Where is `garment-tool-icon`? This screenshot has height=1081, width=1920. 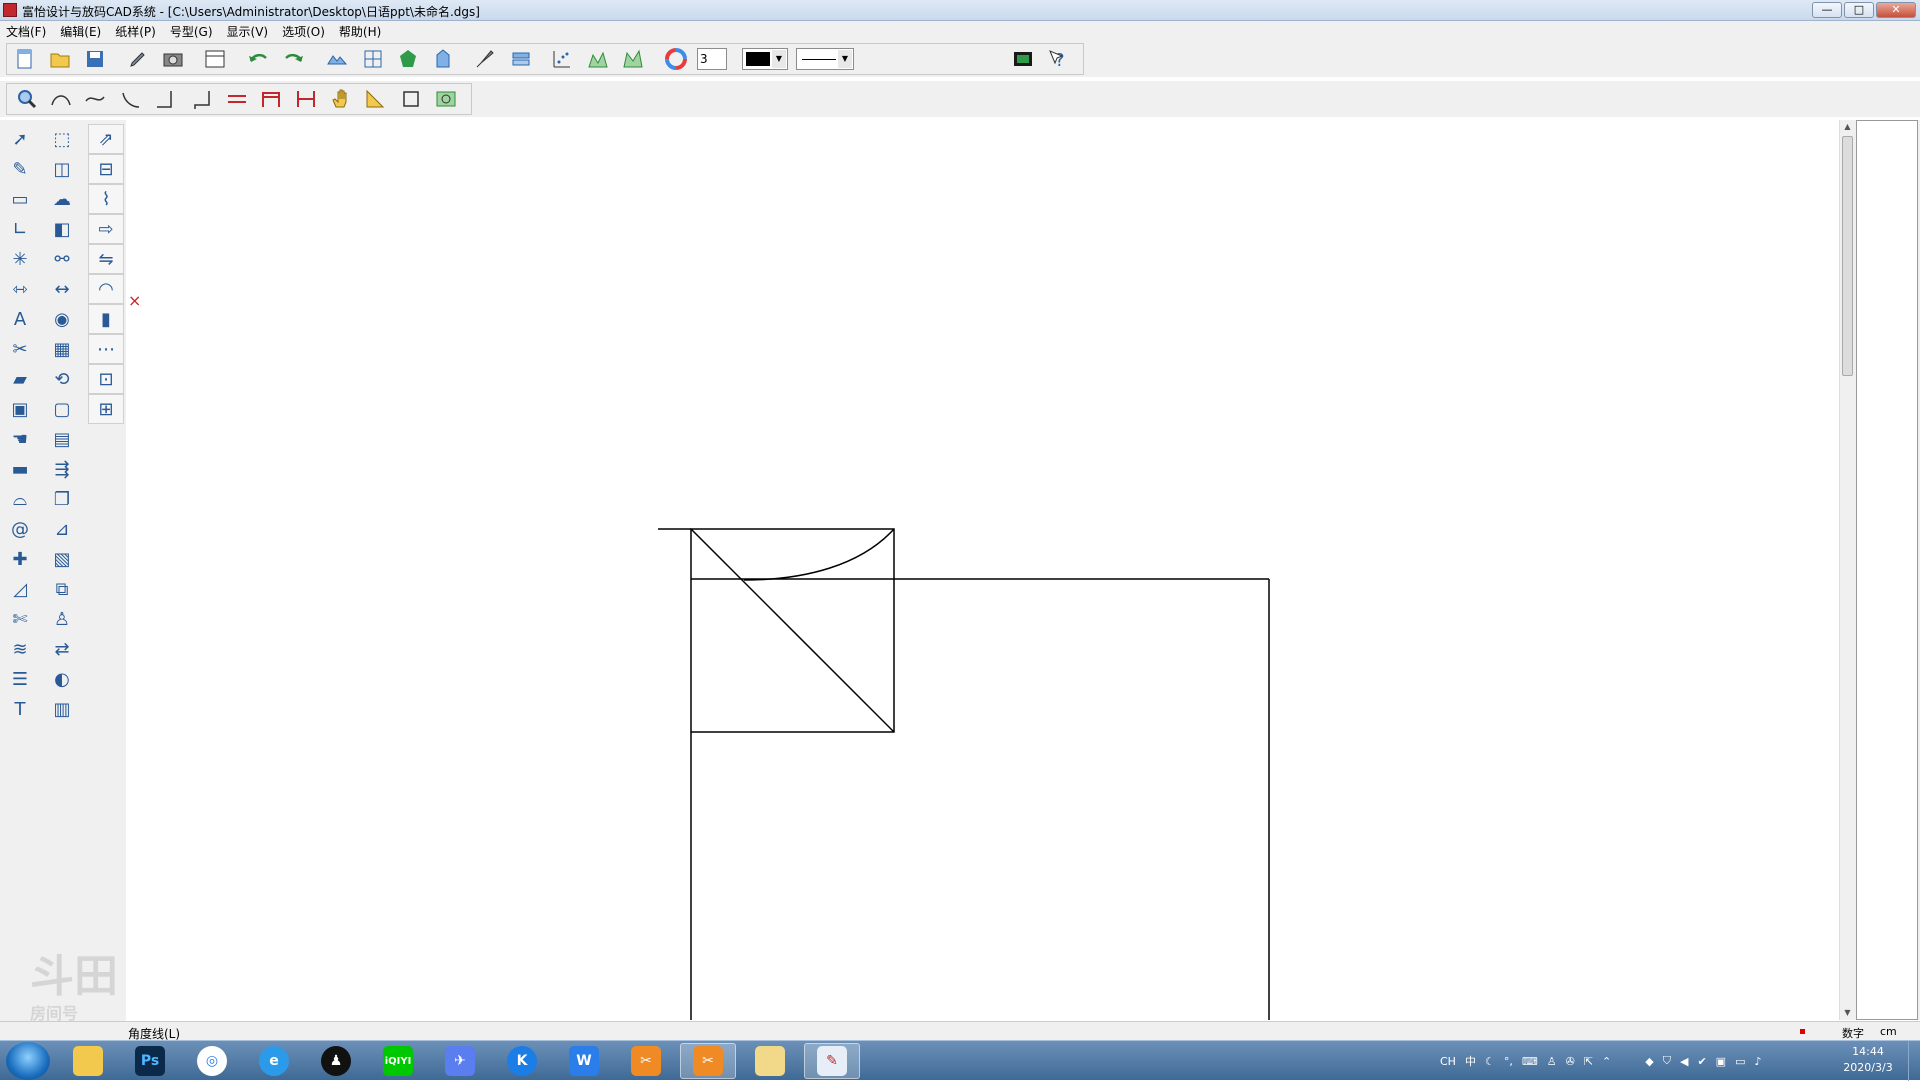 garment-tool-icon is located at coordinates (446, 99).